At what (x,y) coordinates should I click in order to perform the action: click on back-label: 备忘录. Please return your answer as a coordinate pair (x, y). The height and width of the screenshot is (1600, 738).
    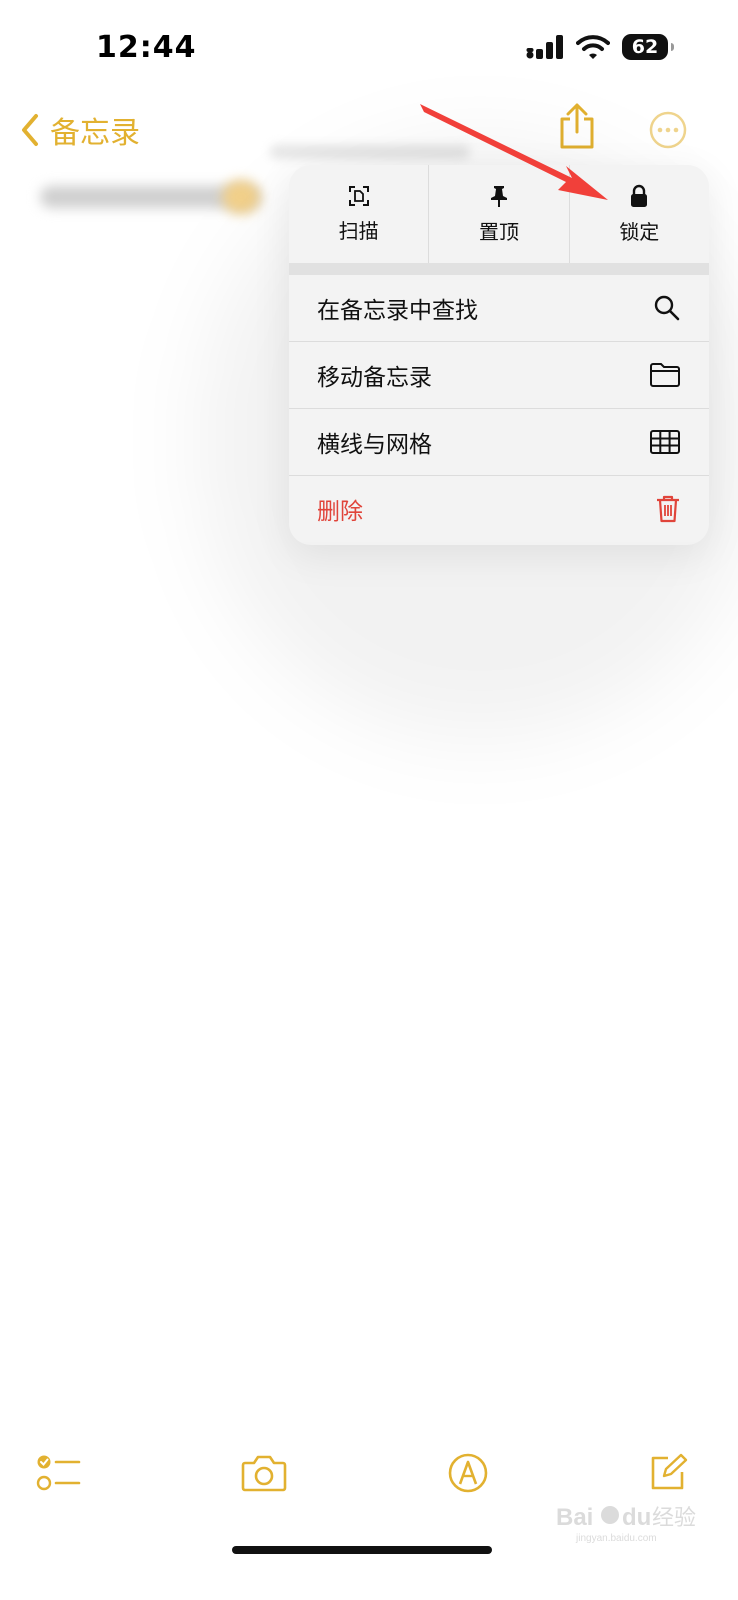
    Looking at the image, I should click on (95, 133).